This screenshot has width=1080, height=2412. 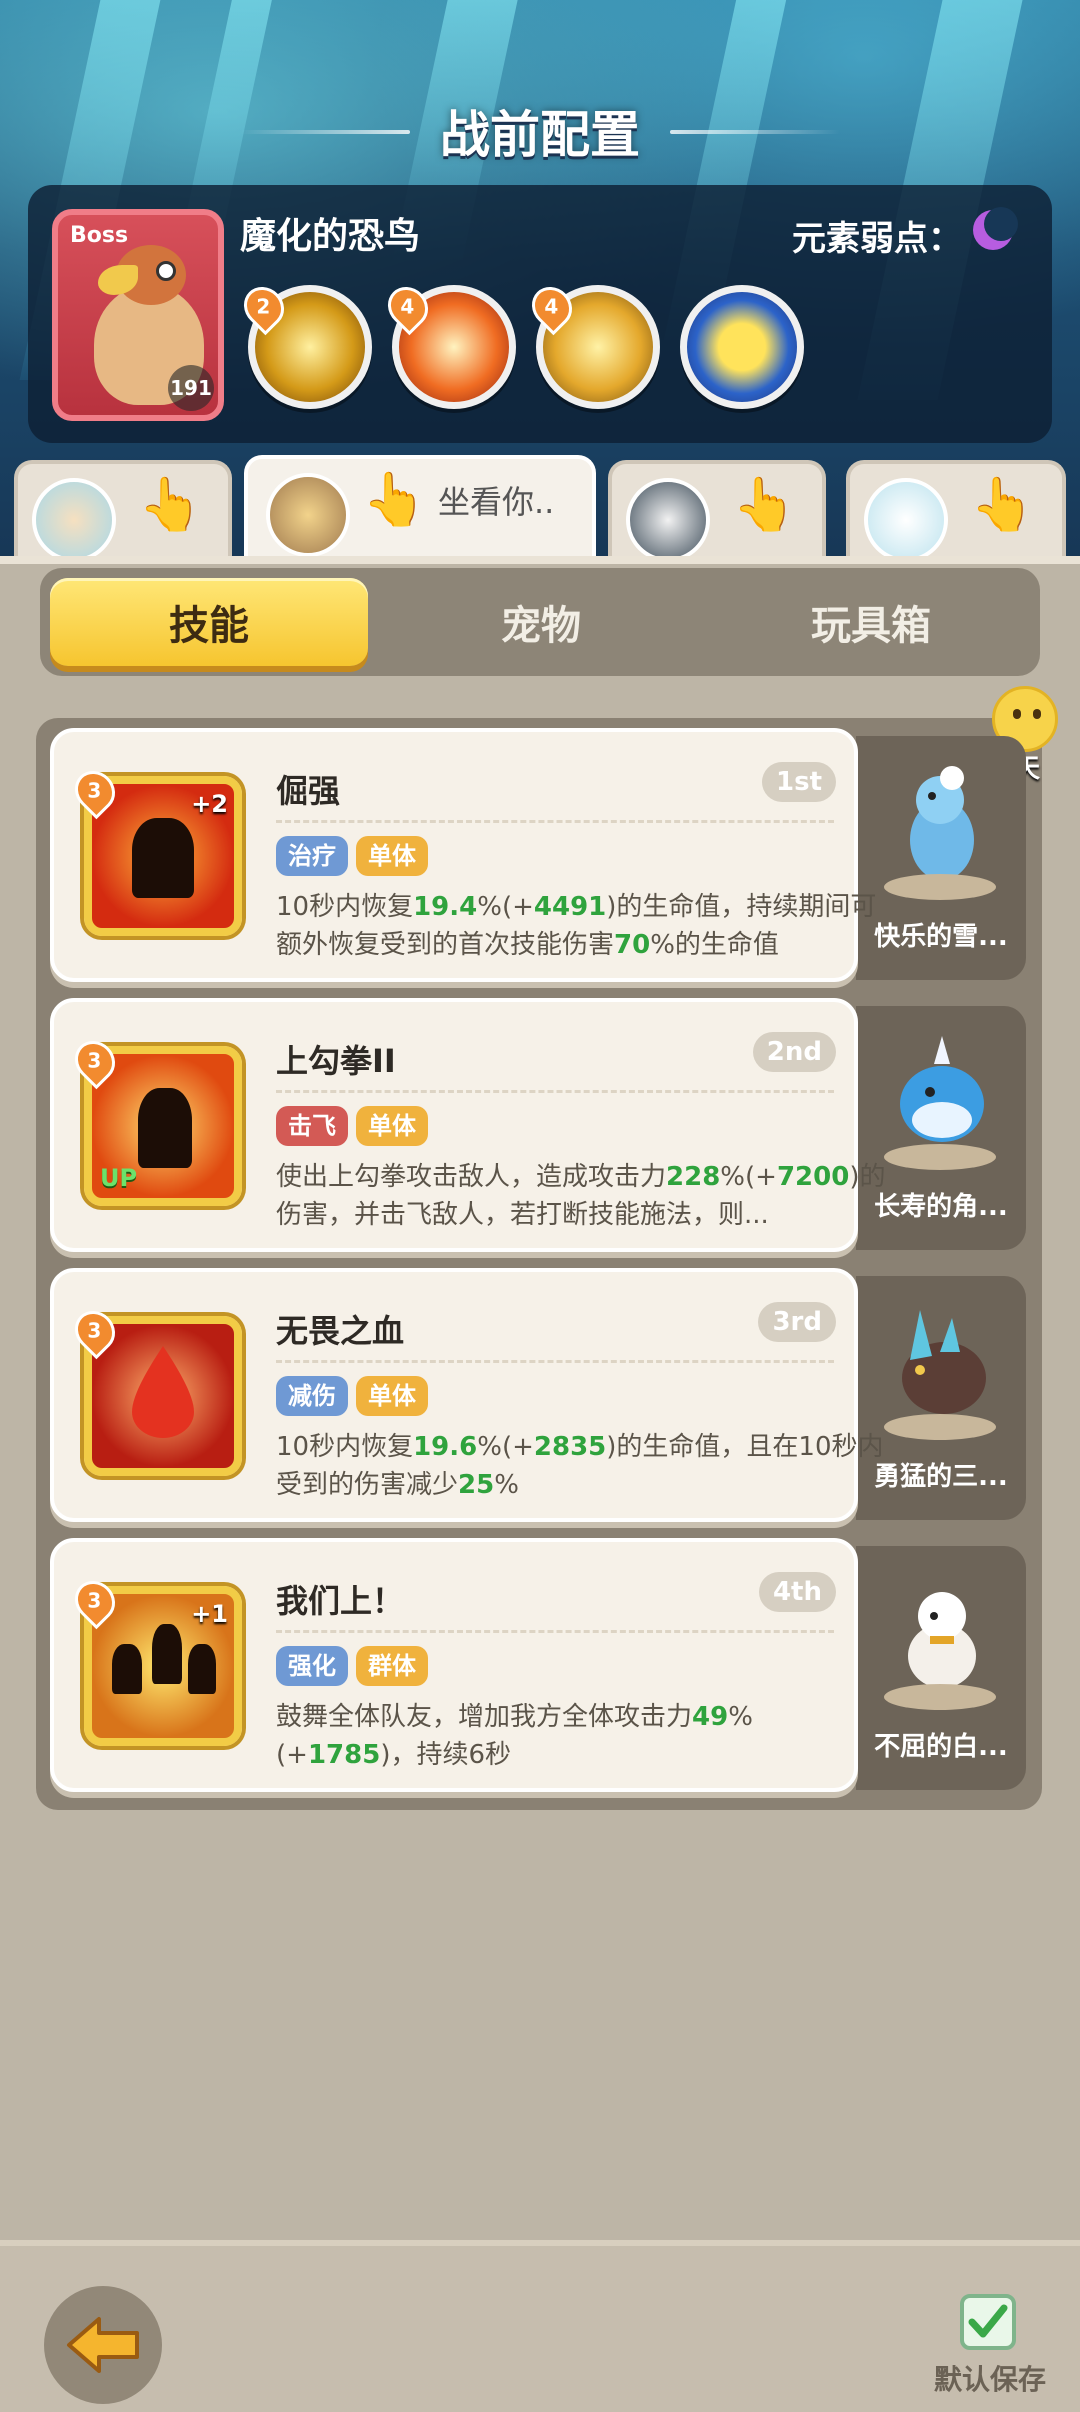 What do you see at coordinates (138, 315) in the screenshot?
I see `boss-portrait: Boss 191` at bounding box center [138, 315].